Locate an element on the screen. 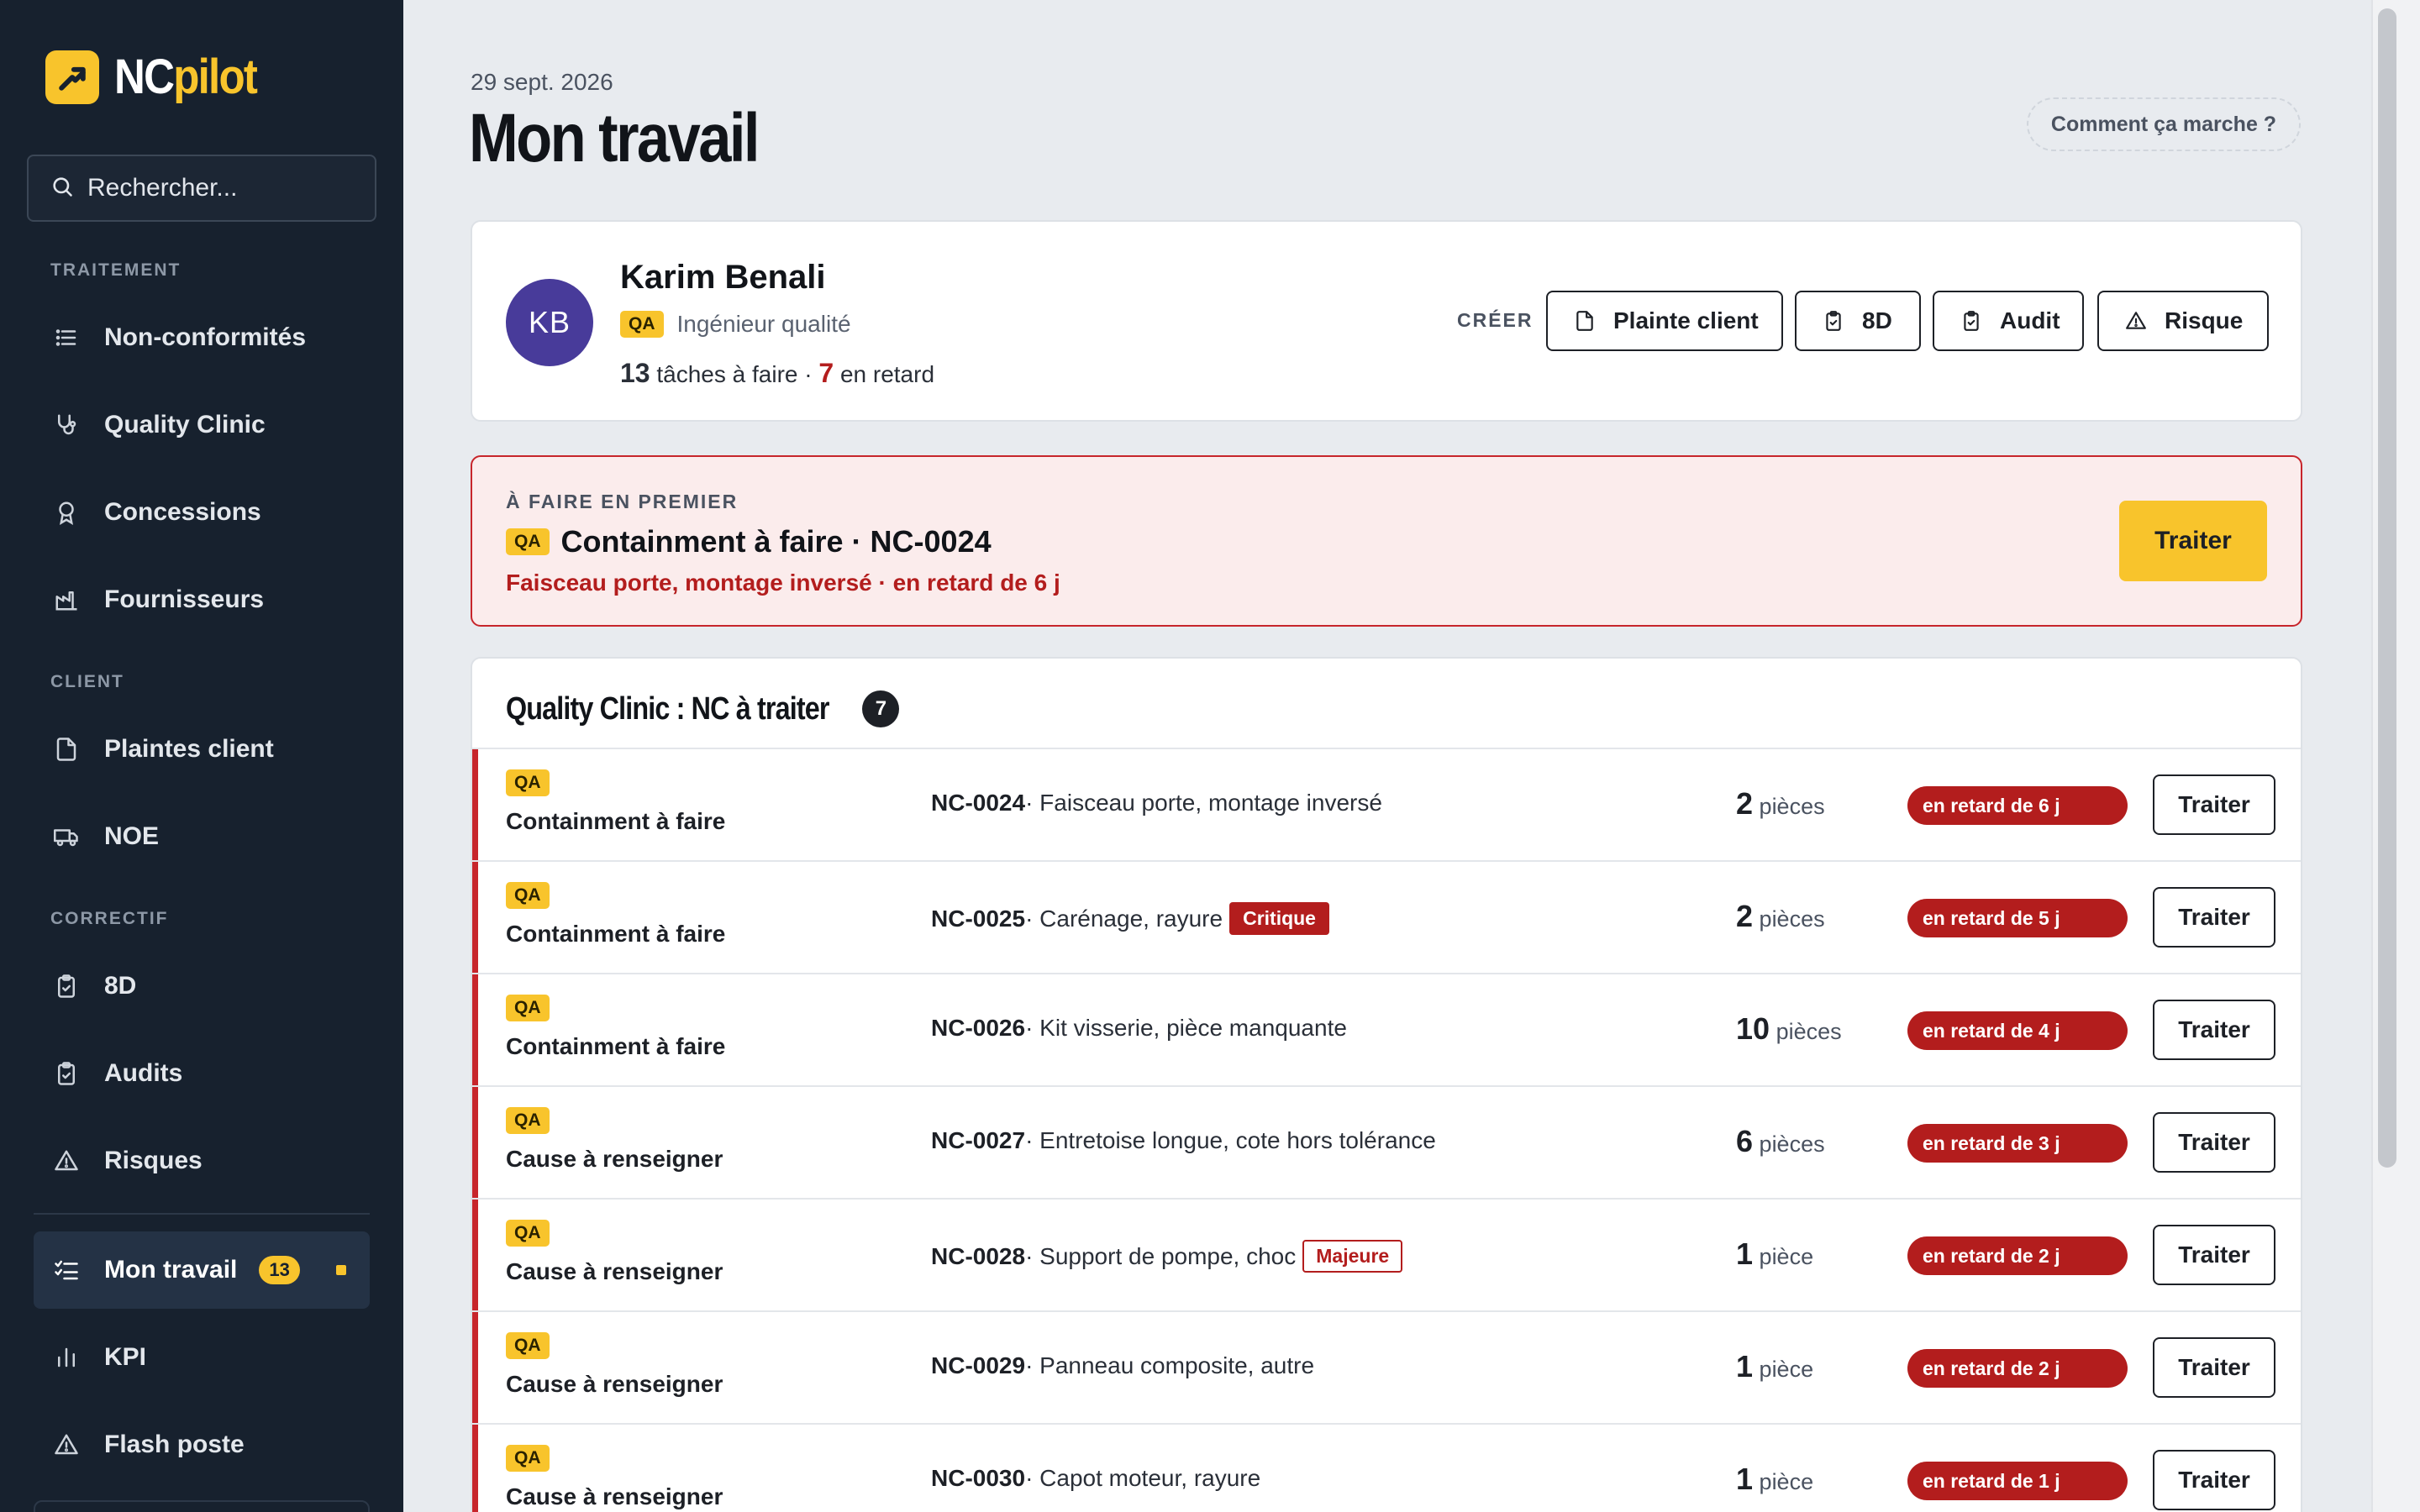  late-badge: en retard de 3 j is located at coordinates (2017, 1143).